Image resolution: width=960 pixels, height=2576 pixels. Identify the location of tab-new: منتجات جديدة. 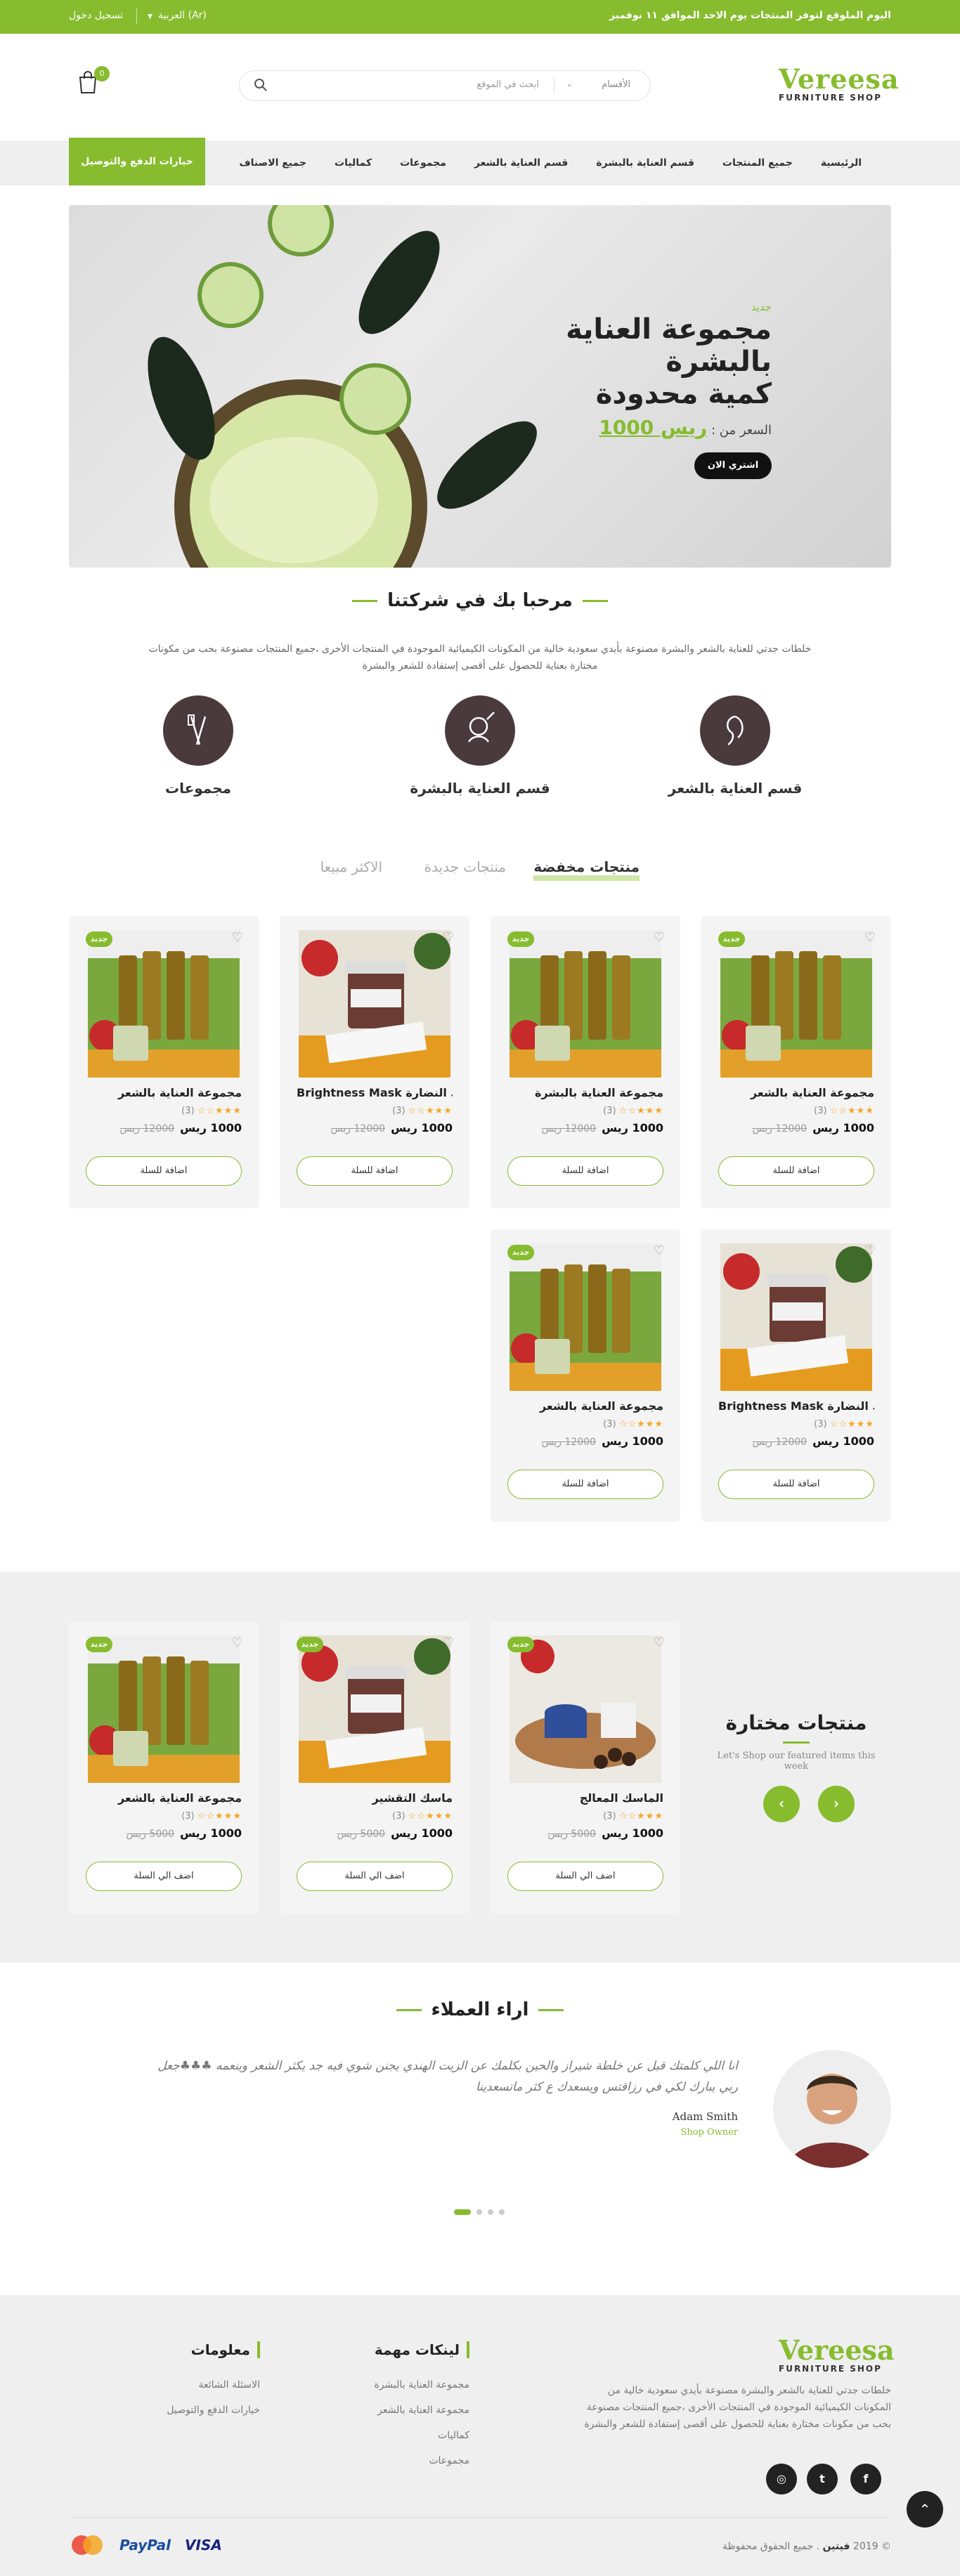
(465, 867).